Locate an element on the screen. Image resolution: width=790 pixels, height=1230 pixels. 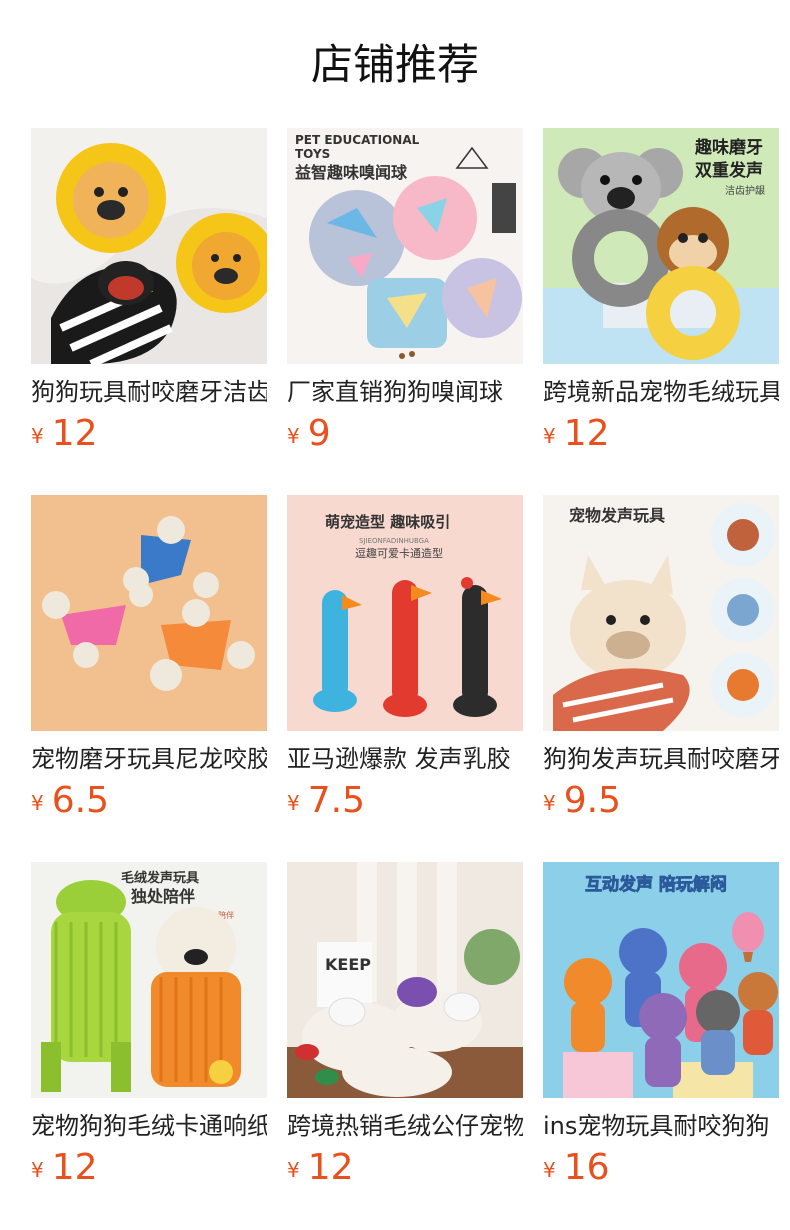
image-text-line: SJIEONFADINHUBGA is located at coordinates (394, 541).